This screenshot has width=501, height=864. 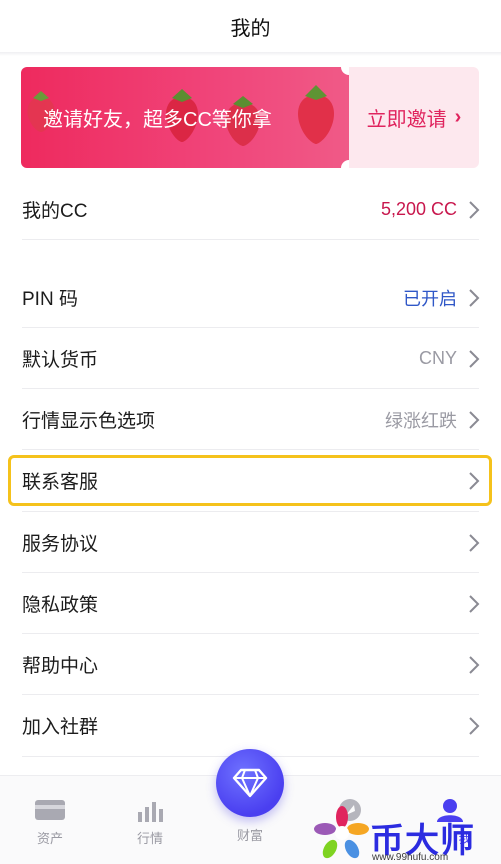 What do you see at coordinates (250, 664) in the screenshot?
I see `help-center-row: 帮助中心` at bounding box center [250, 664].